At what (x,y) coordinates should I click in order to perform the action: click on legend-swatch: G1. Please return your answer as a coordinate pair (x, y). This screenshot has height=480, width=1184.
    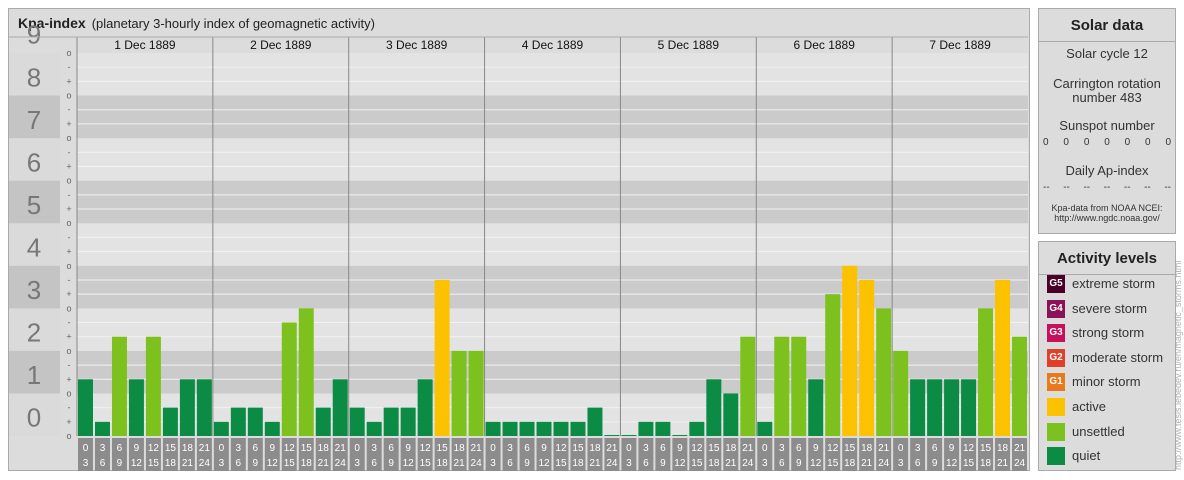
    Looking at the image, I should click on (1056, 382).